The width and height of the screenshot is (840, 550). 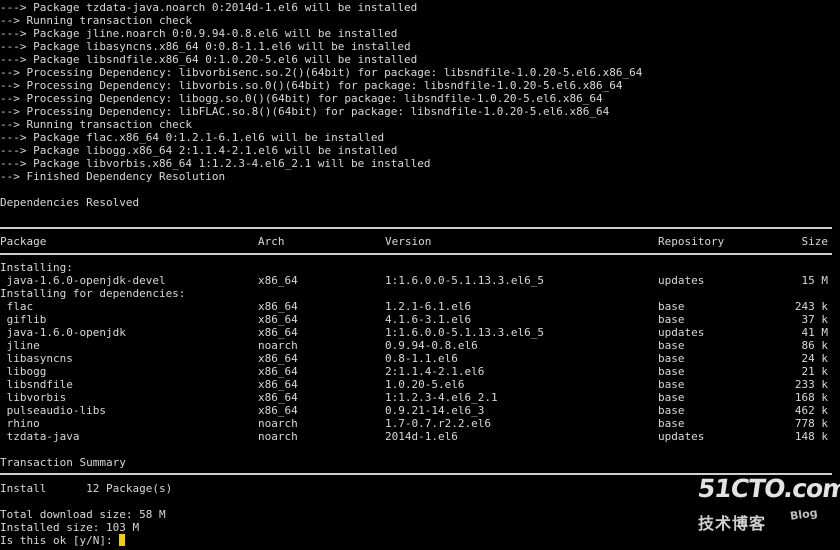 What do you see at coordinates (438, 423) in the screenshot?
I see `cell-version: 1.7-0.7.r2.2.el6` at bounding box center [438, 423].